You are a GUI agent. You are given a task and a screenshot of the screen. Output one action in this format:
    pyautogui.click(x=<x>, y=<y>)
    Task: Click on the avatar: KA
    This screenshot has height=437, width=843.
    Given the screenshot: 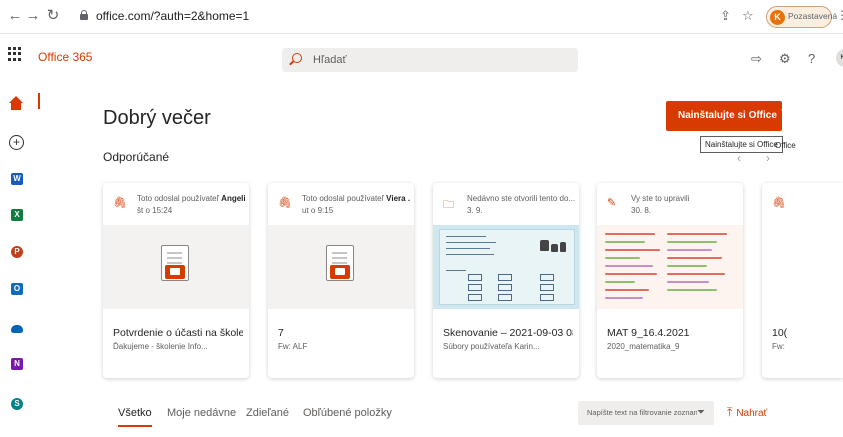 What is the action you would take?
    pyautogui.click(x=839, y=58)
    